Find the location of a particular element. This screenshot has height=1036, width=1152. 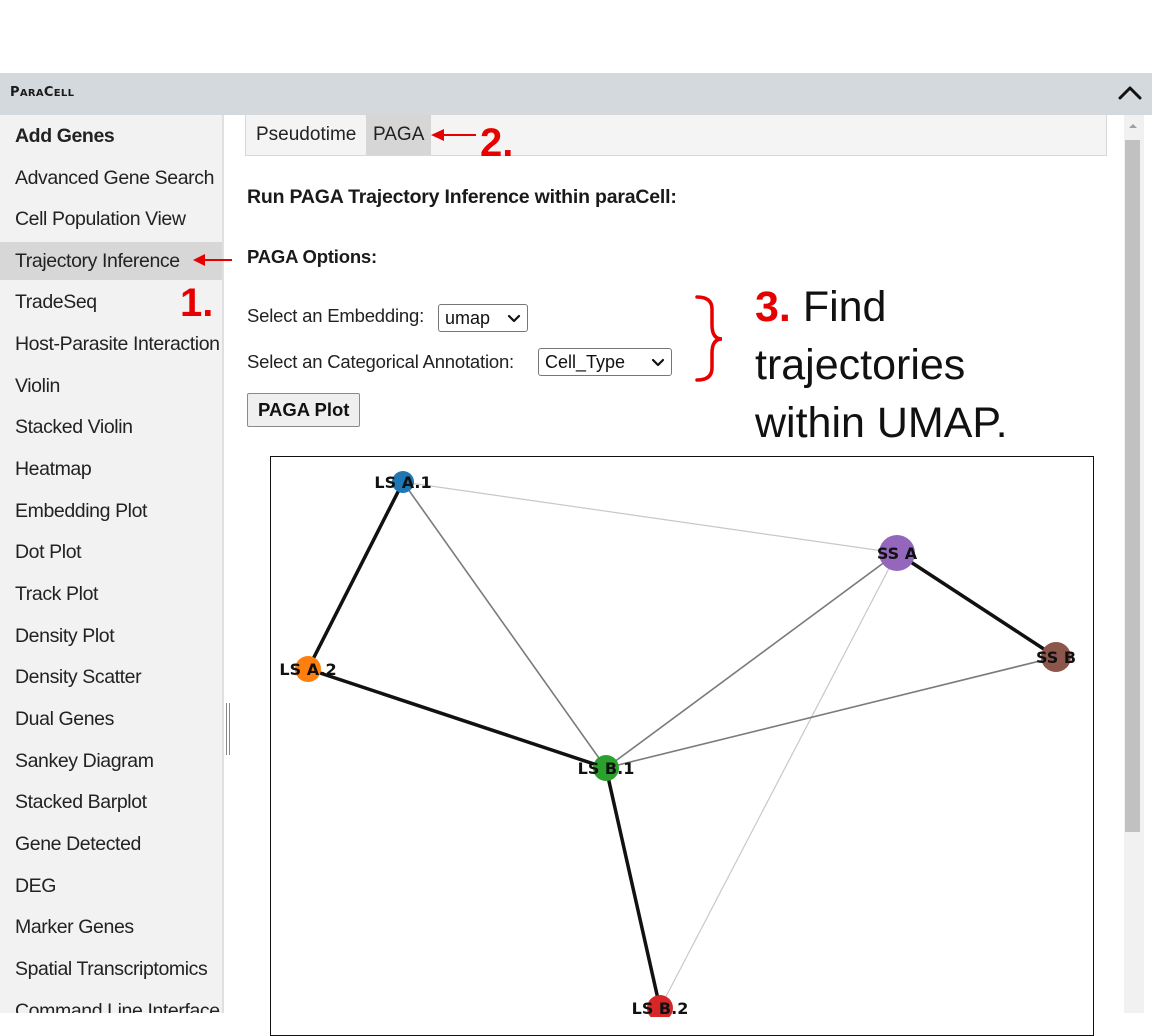

sidebar-item-spatial-transcriptomics: Spatial Transcriptomics is located at coordinates (111, 969).